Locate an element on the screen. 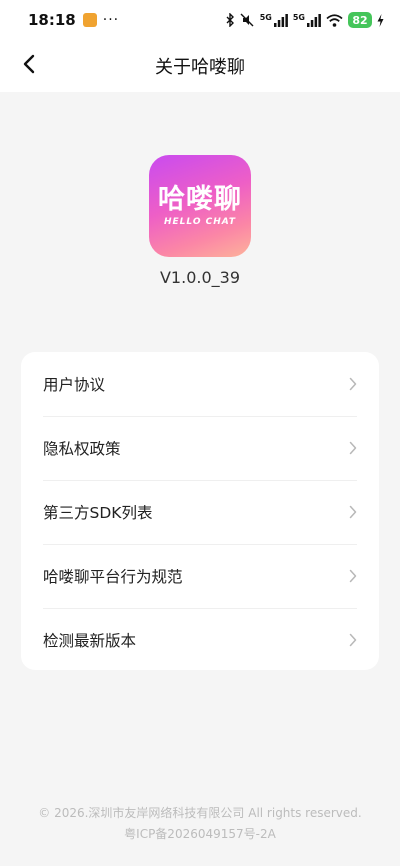  chevron-left-icon is located at coordinates (29, 66).